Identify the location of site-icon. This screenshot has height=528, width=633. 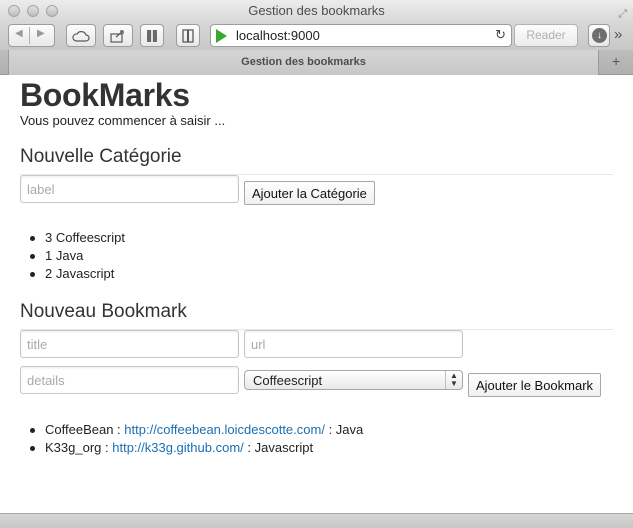
(221, 36).